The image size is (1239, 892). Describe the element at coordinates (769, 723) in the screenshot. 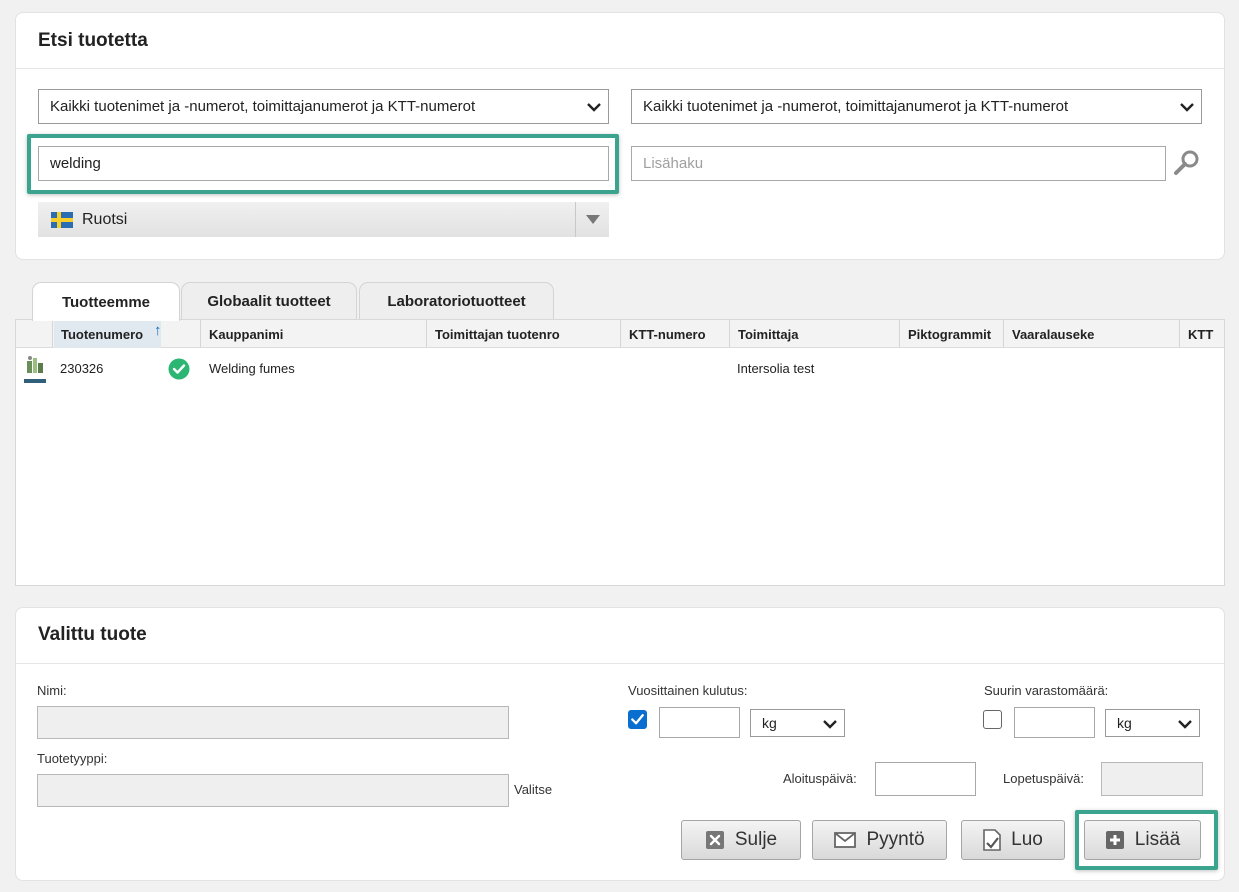

I see `annual-unit-value: kg` at that location.